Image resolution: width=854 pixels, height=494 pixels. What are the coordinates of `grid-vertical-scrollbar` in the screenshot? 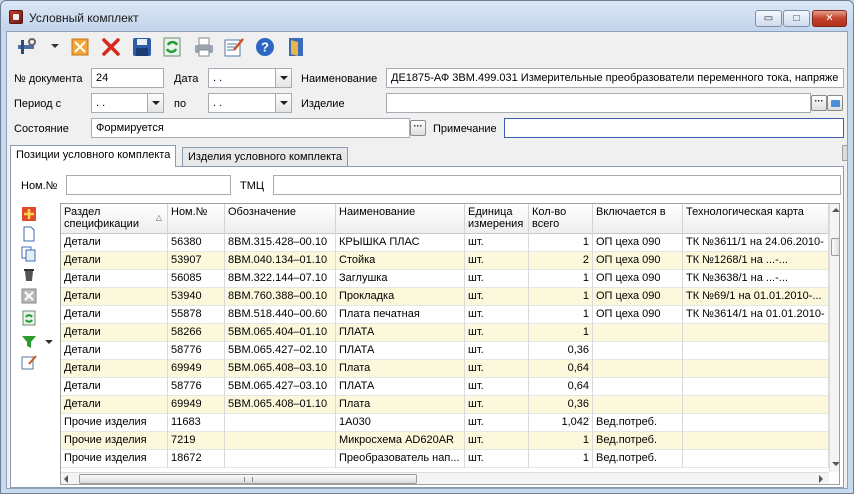 It's located at (834, 338).